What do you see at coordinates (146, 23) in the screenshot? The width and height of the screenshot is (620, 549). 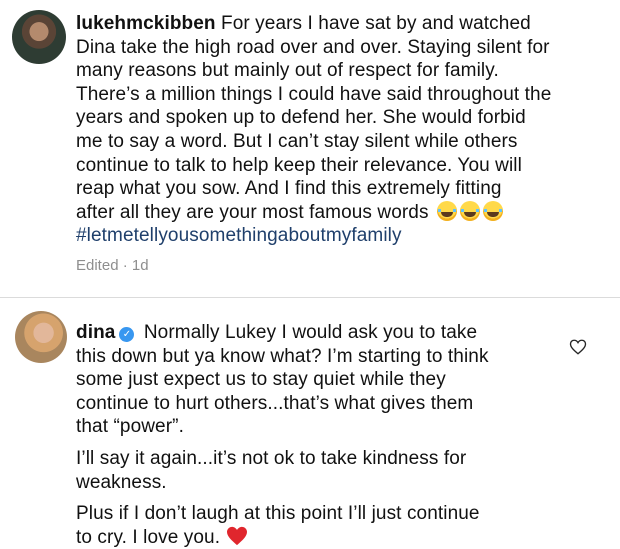 I see `username-link: lukehmckibben` at bounding box center [146, 23].